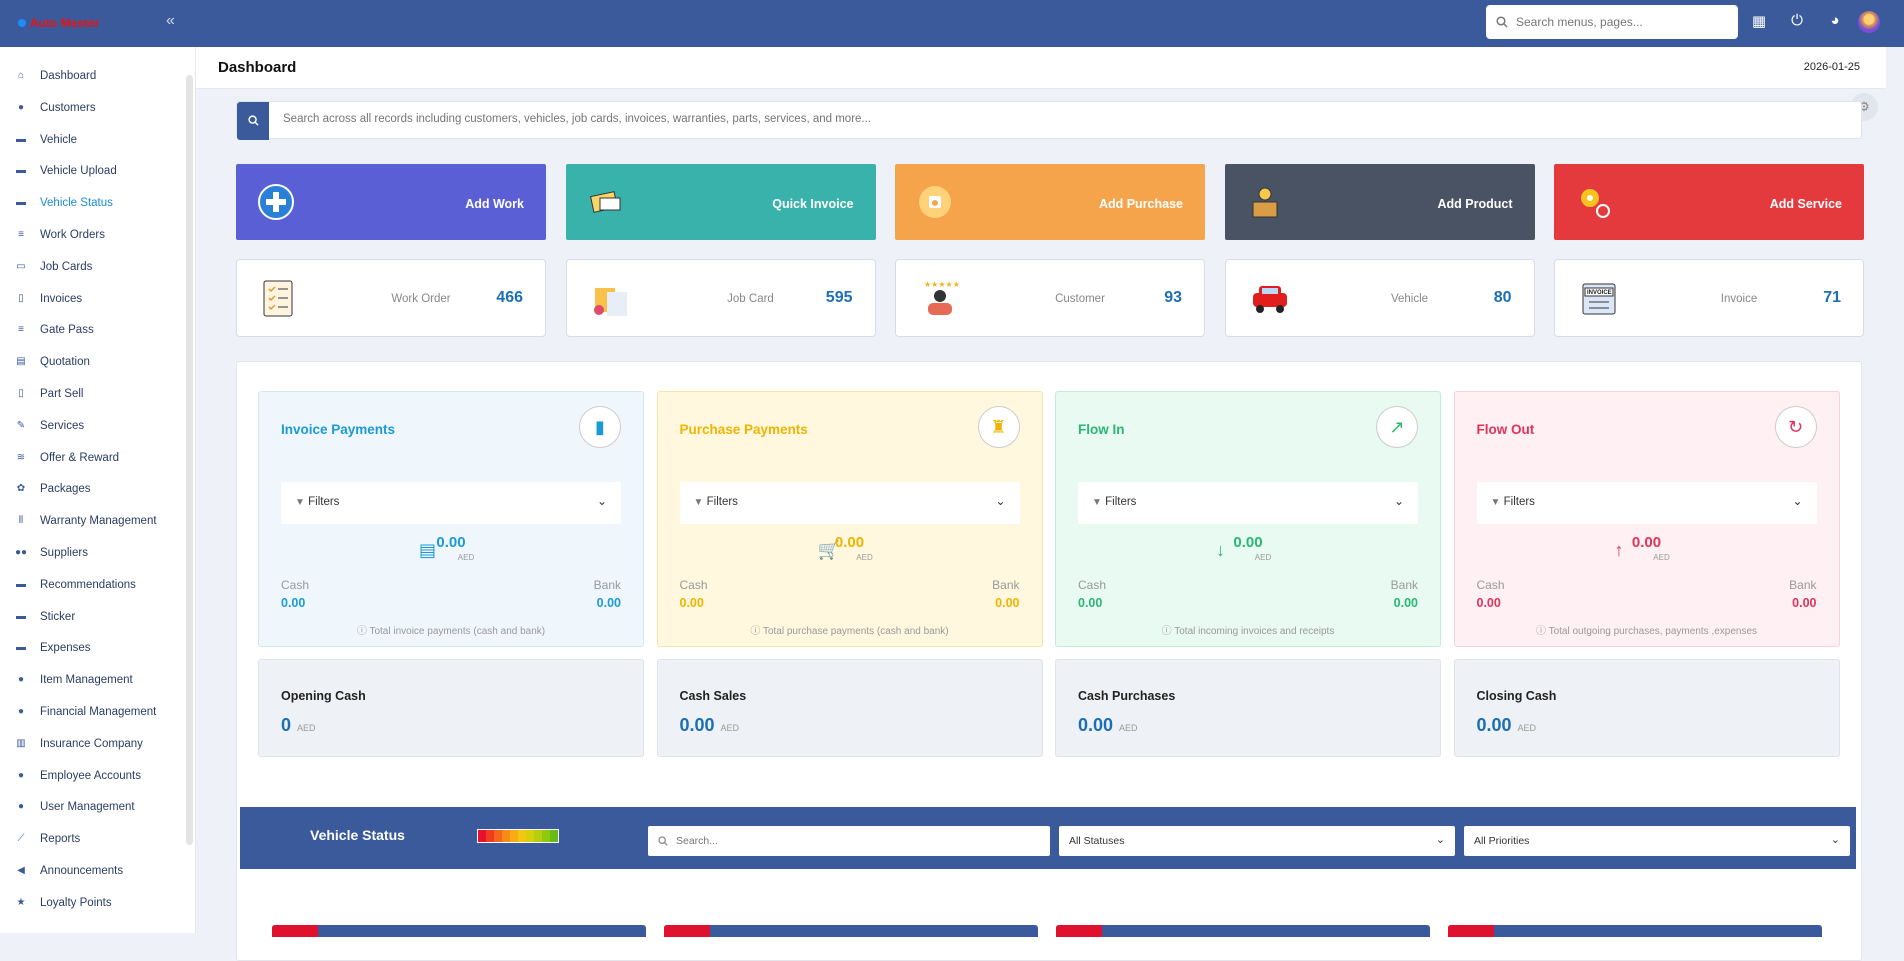 The height and width of the screenshot is (961, 1904). I want to click on action-label: Add Purchase, so click(1140, 204).